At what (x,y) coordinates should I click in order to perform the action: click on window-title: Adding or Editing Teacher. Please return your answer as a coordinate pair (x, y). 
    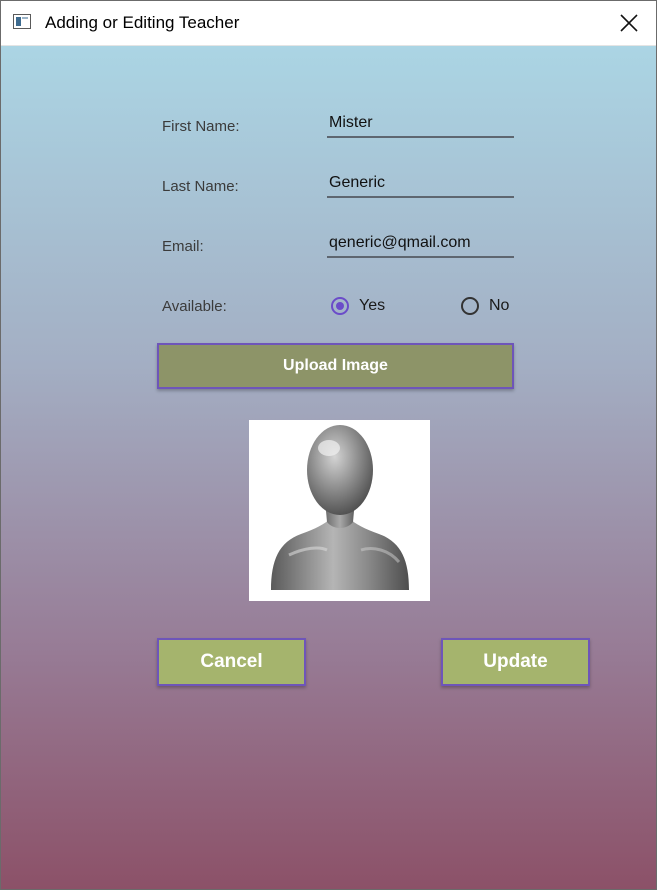
    Looking at the image, I should click on (142, 22).